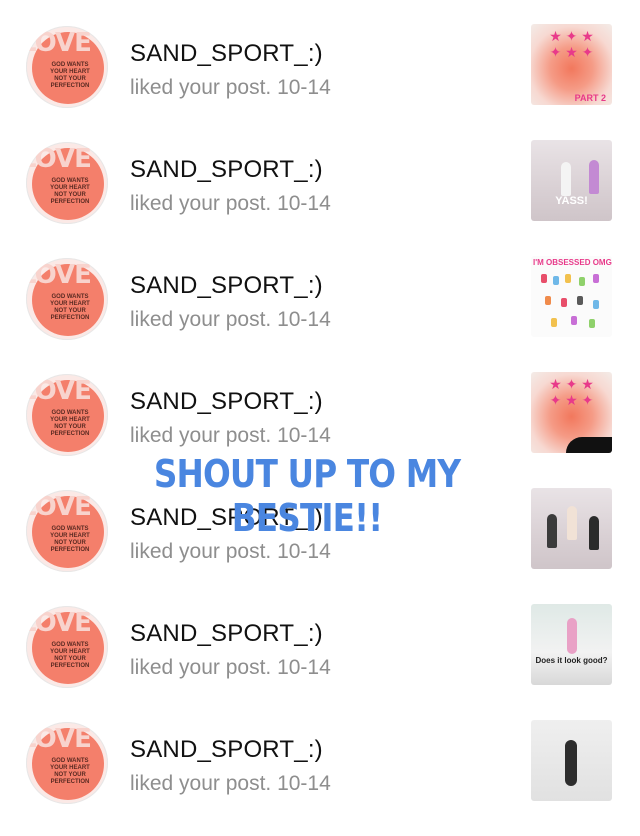 The height and width of the screenshot is (836, 640). Describe the element at coordinates (571, 296) in the screenshot. I see `post-thumbnail: I'M OBSESSED OMG` at that location.